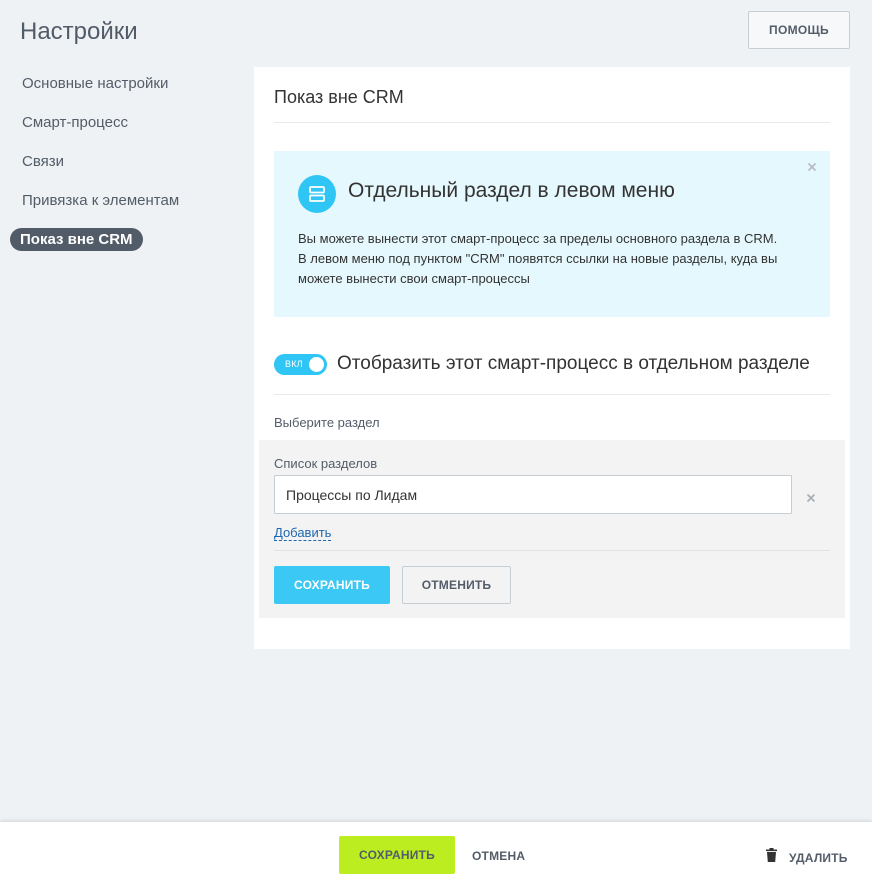 The width and height of the screenshot is (872, 883). Describe the element at coordinates (294, 364) in the screenshot. I see `toggle-label: ВКЛ` at that location.